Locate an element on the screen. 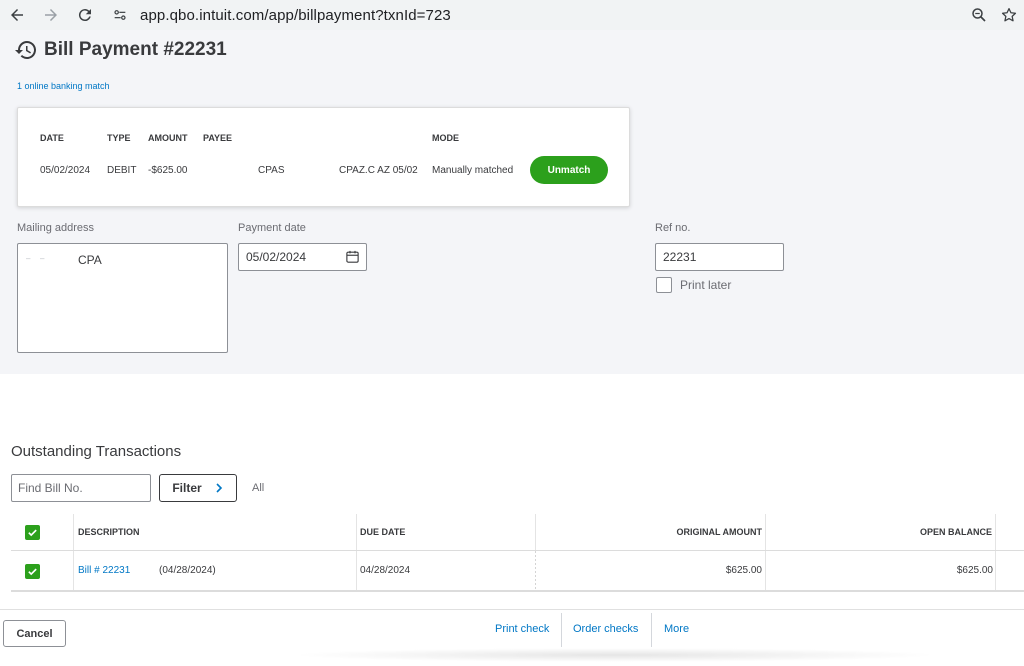 The width and height of the screenshot is (1024, 666). find-bill-input is located at coordinates (81, 488).